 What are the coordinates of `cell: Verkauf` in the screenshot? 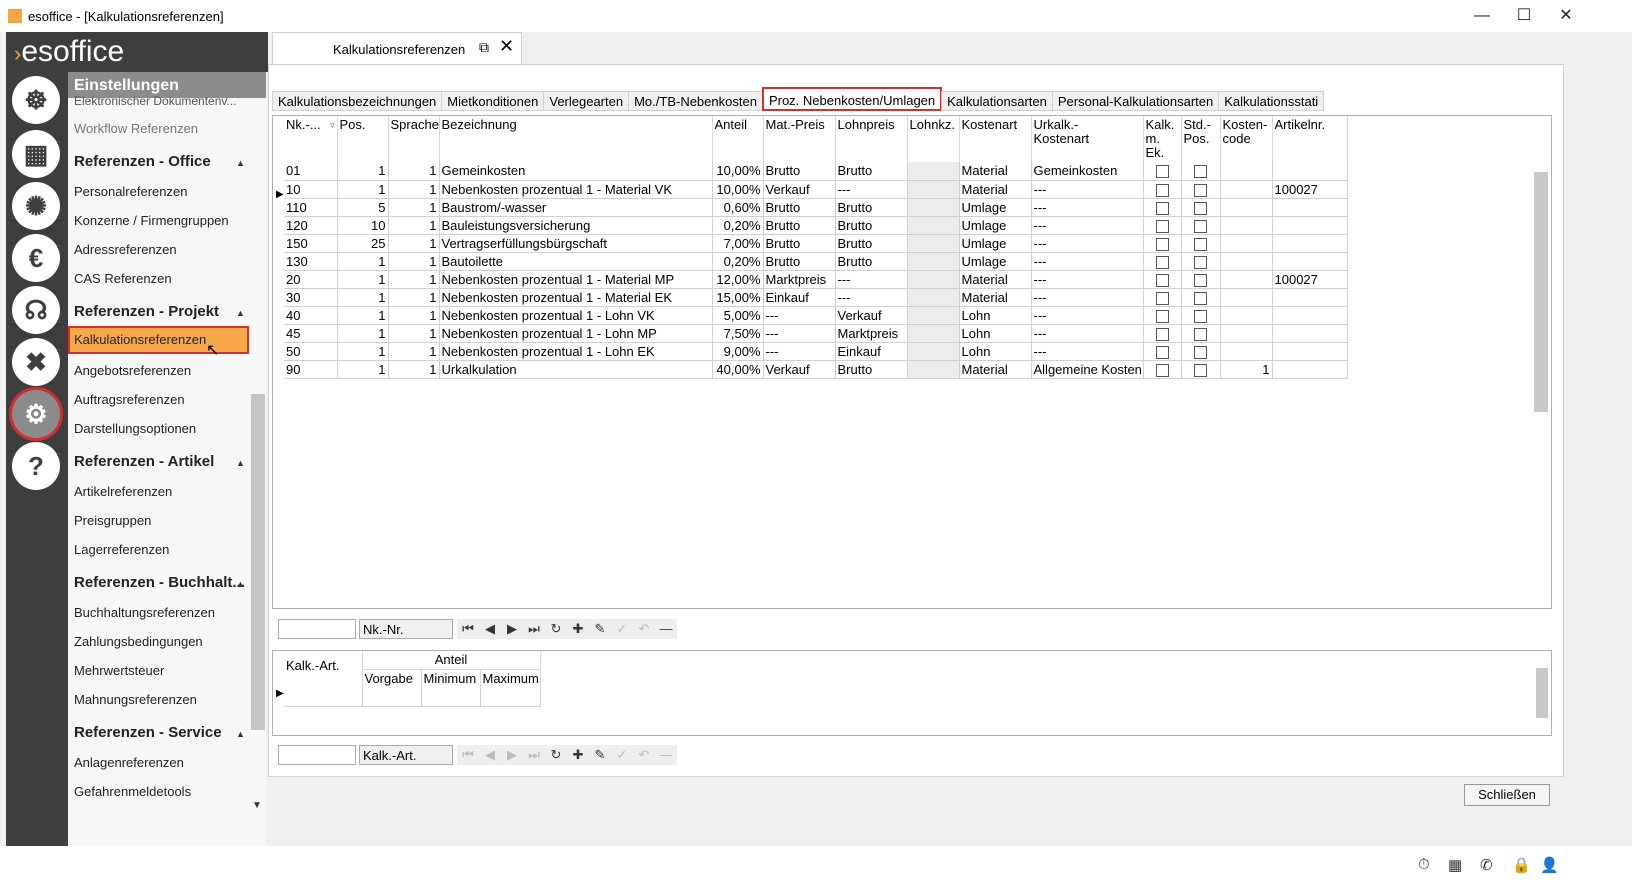 It's located at (799, 189).